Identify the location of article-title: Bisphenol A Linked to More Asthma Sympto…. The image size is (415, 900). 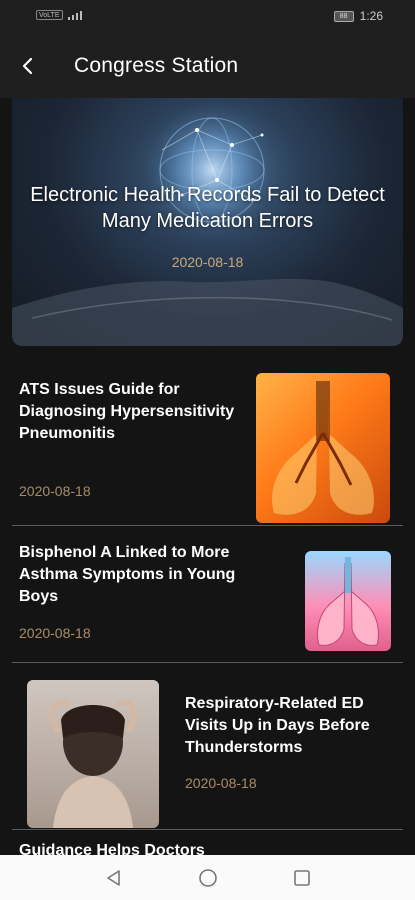
(127, 574).